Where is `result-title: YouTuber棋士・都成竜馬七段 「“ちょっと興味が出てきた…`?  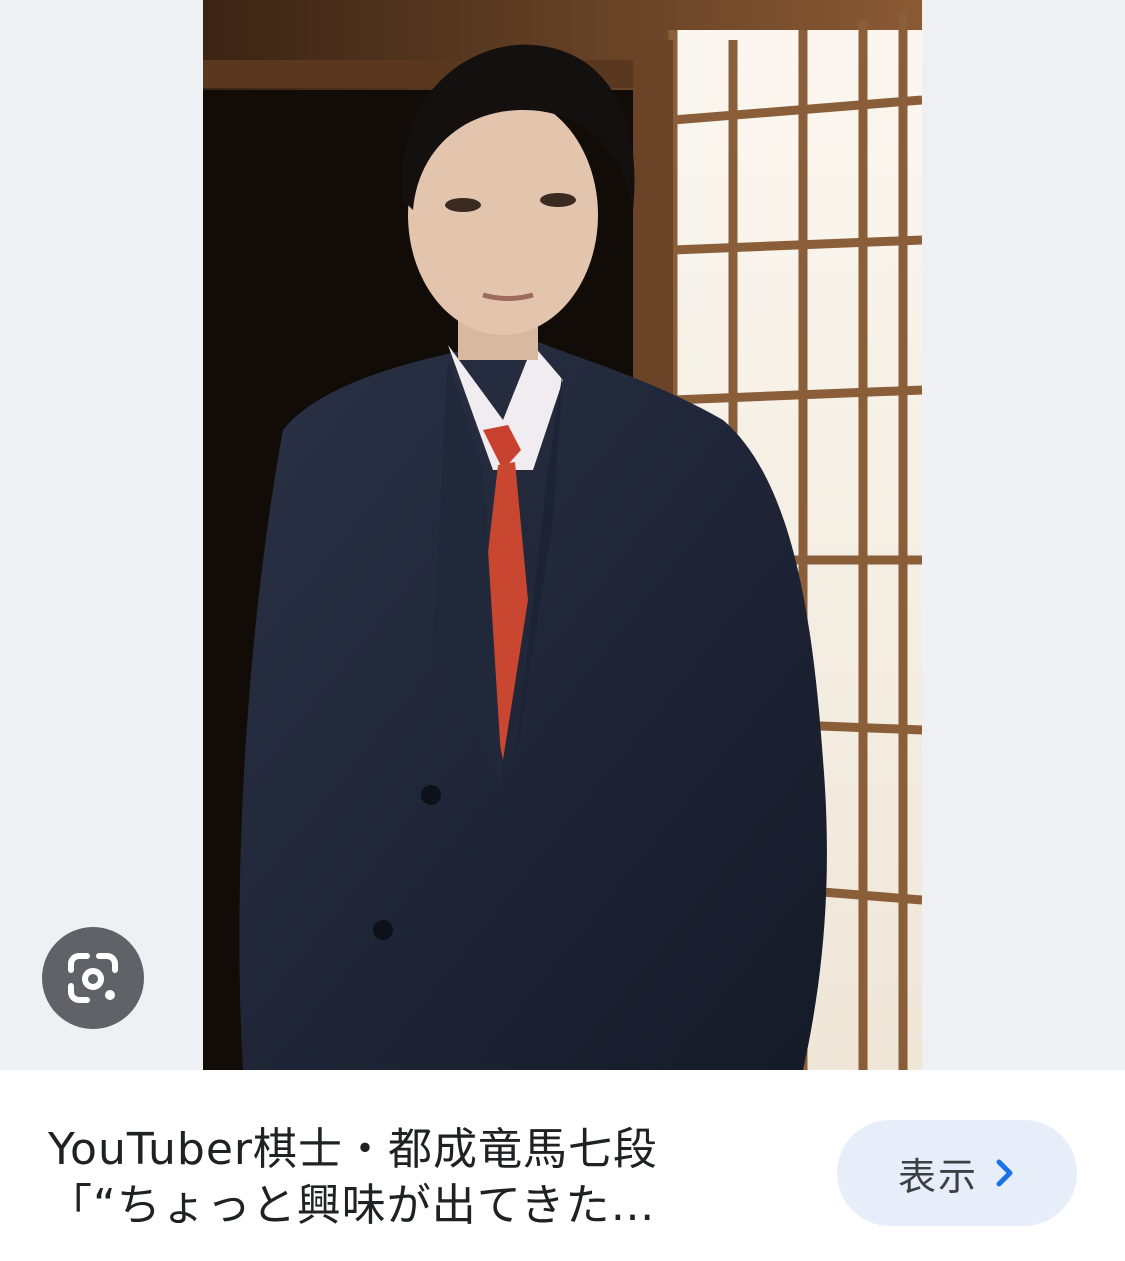 result-title: YouTuber棋士・都成竜馬七段 「“ちょっと興味が出てきた… is located at coordinates (418, 1178).